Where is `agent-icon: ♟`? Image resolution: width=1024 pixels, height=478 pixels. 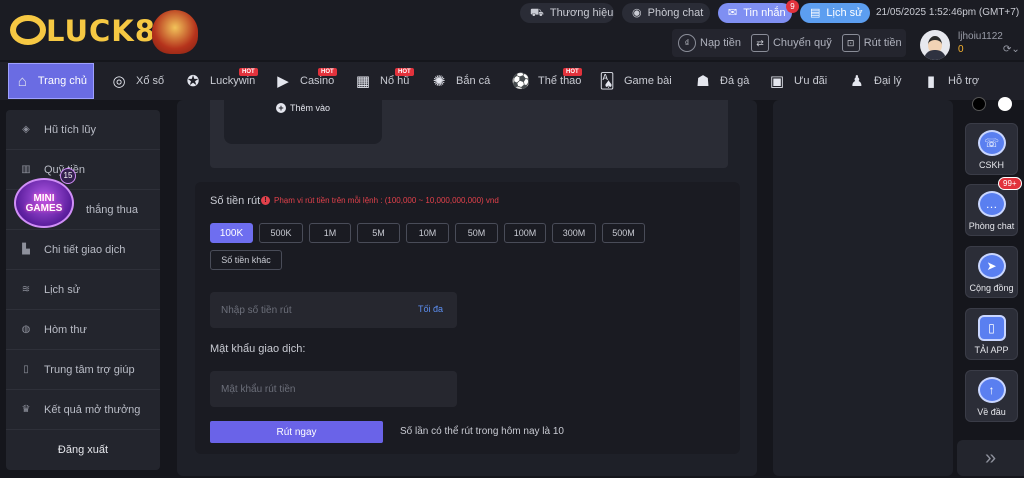
agent-icon: ♟ is located at coordinates (857, 81).